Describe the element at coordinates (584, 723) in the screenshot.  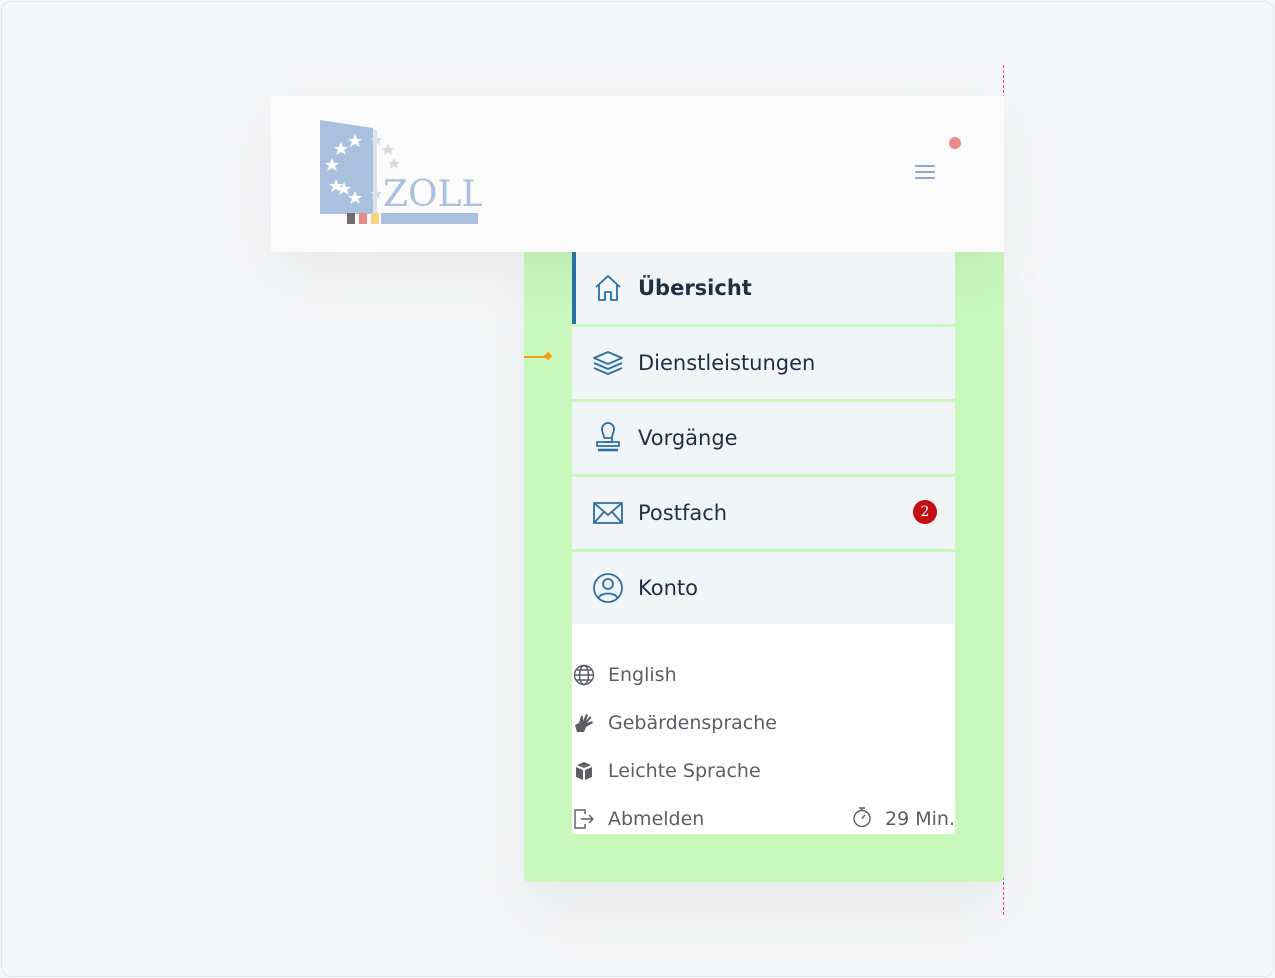
I see `sign-language-icon` at that location.